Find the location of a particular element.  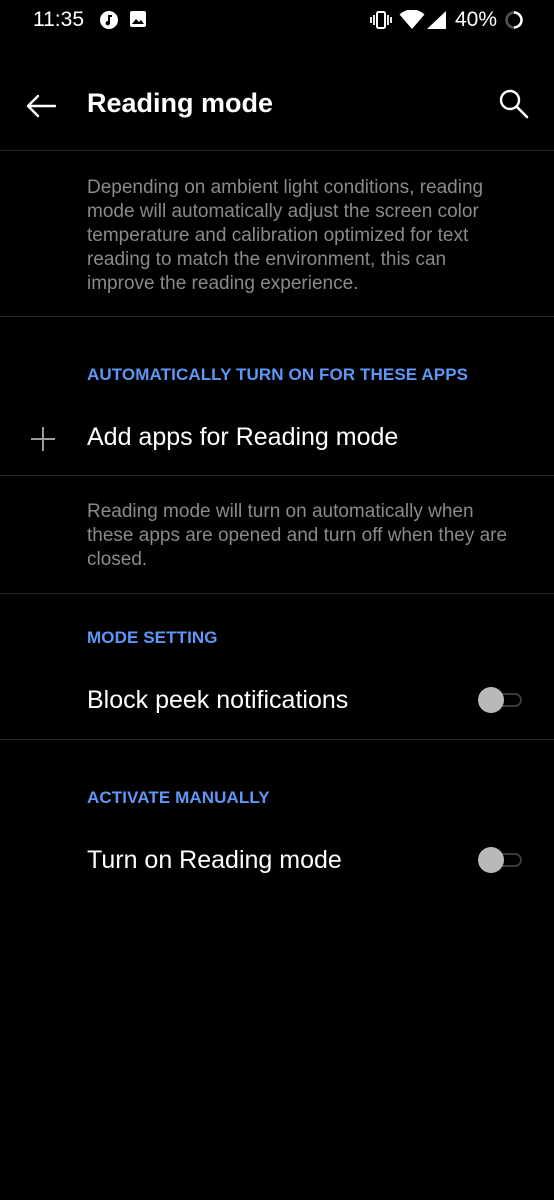

music-app-icon is located at coordinates (109, 22).